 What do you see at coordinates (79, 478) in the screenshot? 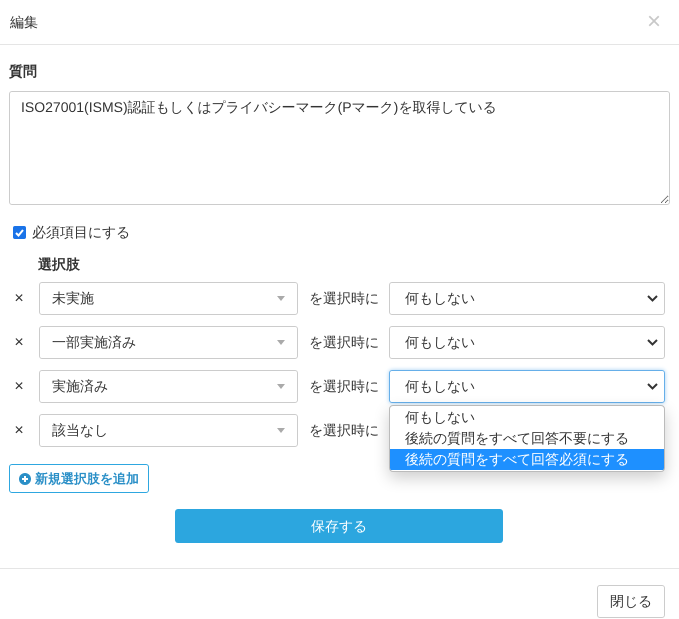
I see `add-choice-button: 新規選択肢を追加` at bounding box center [79, 478].